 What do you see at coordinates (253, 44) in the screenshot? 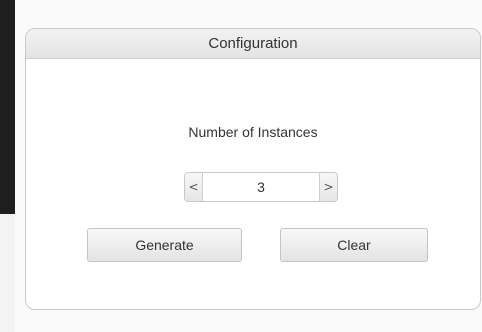
I see `panel-title: Configuration` at bounding box center [253, 44].